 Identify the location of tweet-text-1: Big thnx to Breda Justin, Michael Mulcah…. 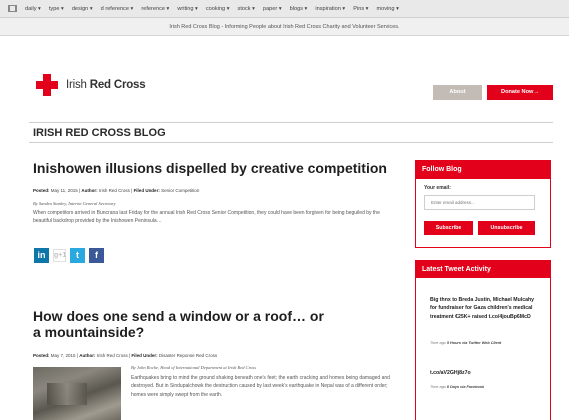
(486, 308).